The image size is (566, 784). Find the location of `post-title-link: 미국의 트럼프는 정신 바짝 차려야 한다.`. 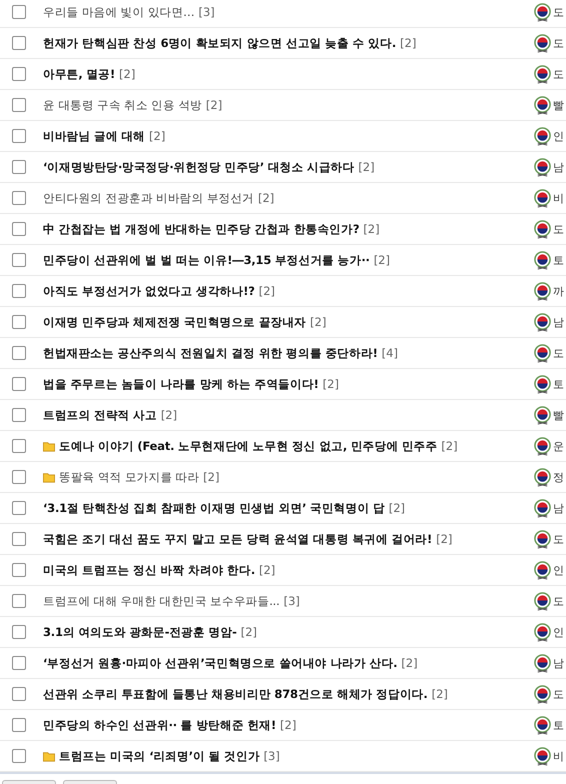

post-title-link: 미국의 트럼프는 정신 바짝 차려야 한다. is located at coordinates (149, 570).